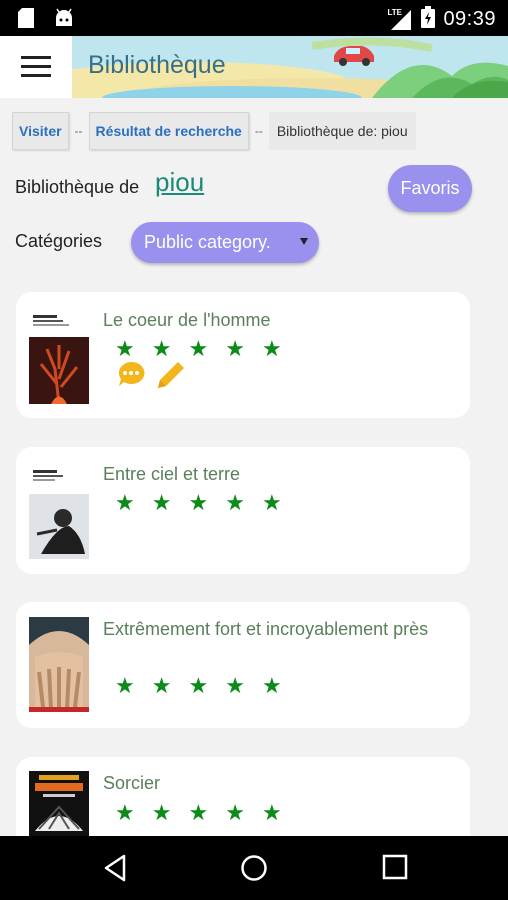  I want to click on status-time: 09:39, so click(469, 19).